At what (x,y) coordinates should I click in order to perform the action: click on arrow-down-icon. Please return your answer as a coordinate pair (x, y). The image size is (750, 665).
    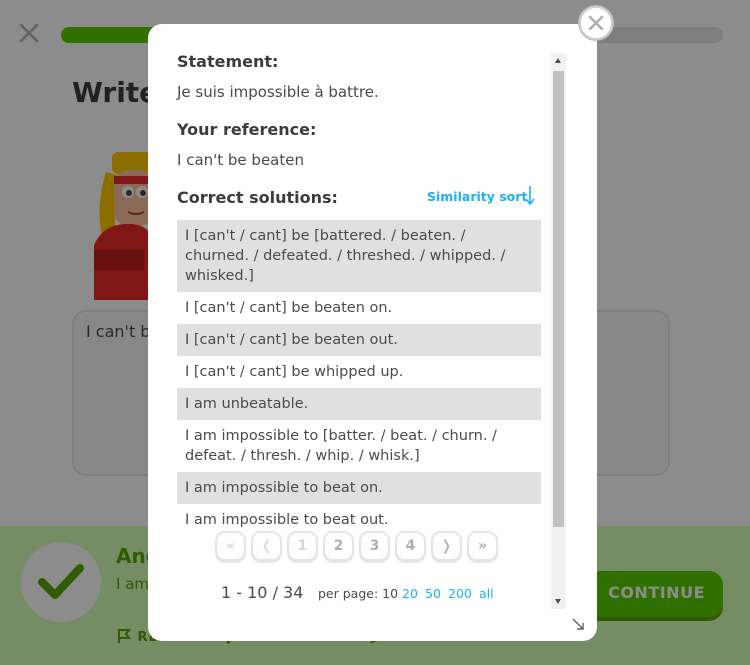
    Looking at the image, I should click on (530, 195).